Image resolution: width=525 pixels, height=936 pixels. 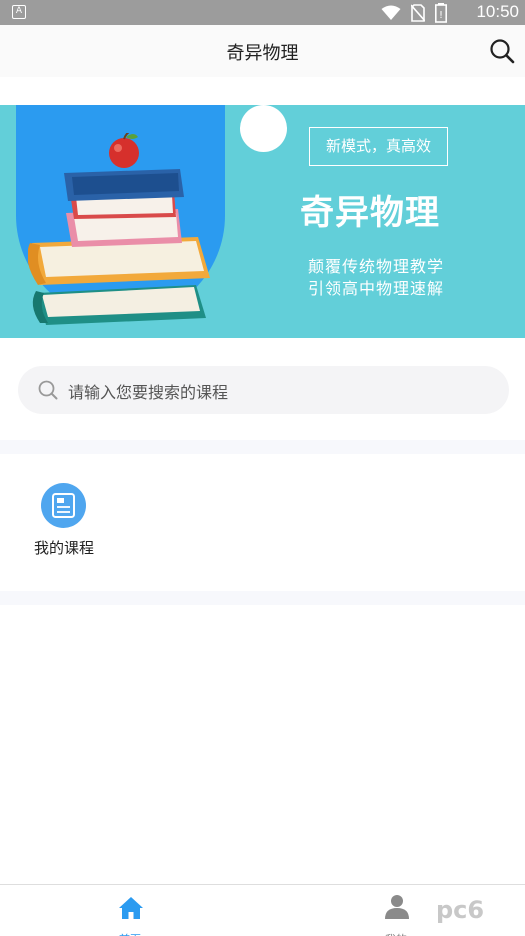 I want to click on status-icons: !, so click(x=414, y=13).